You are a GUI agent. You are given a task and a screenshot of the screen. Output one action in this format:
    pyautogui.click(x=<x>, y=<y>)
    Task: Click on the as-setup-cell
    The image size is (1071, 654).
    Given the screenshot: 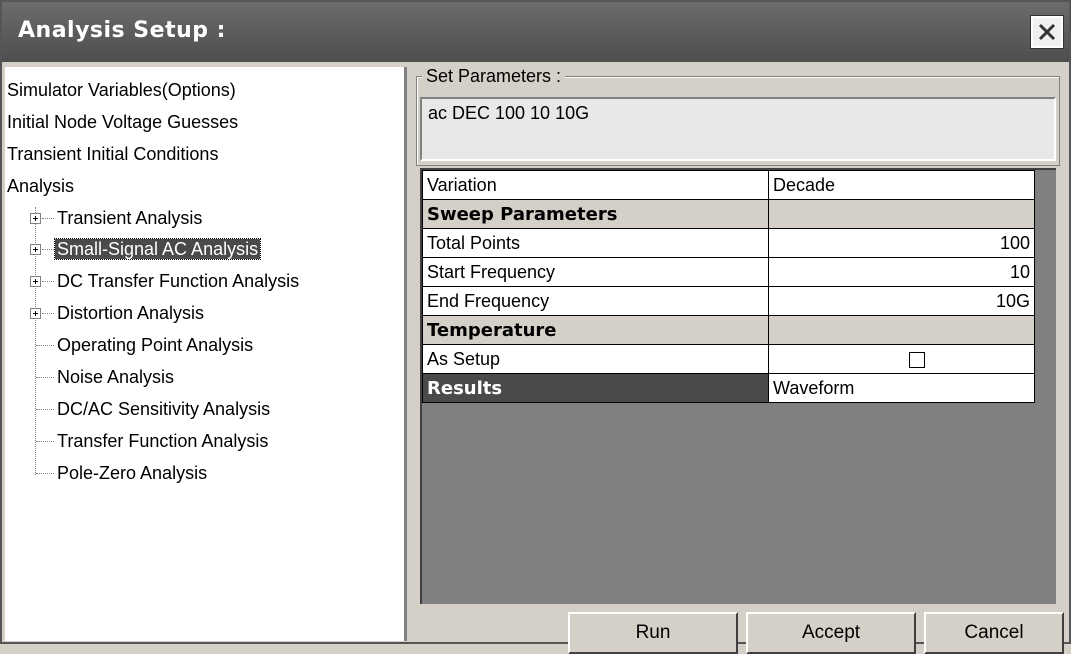 What is the action you would take?
    pyautogui.click(x=901, y=359)
    